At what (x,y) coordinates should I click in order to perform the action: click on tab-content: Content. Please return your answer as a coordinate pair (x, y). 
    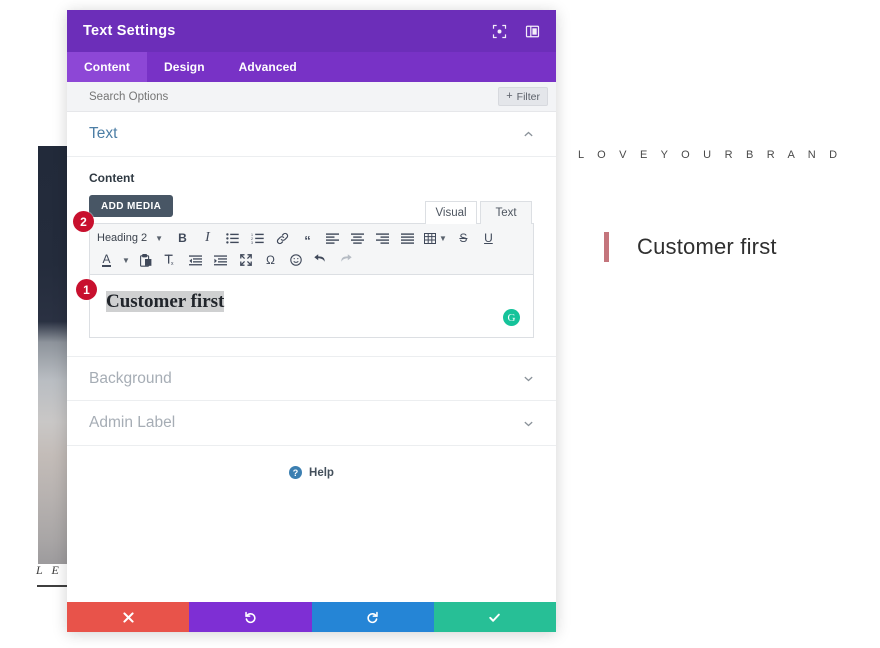
    Looking at the image, I should click on (107, 67).